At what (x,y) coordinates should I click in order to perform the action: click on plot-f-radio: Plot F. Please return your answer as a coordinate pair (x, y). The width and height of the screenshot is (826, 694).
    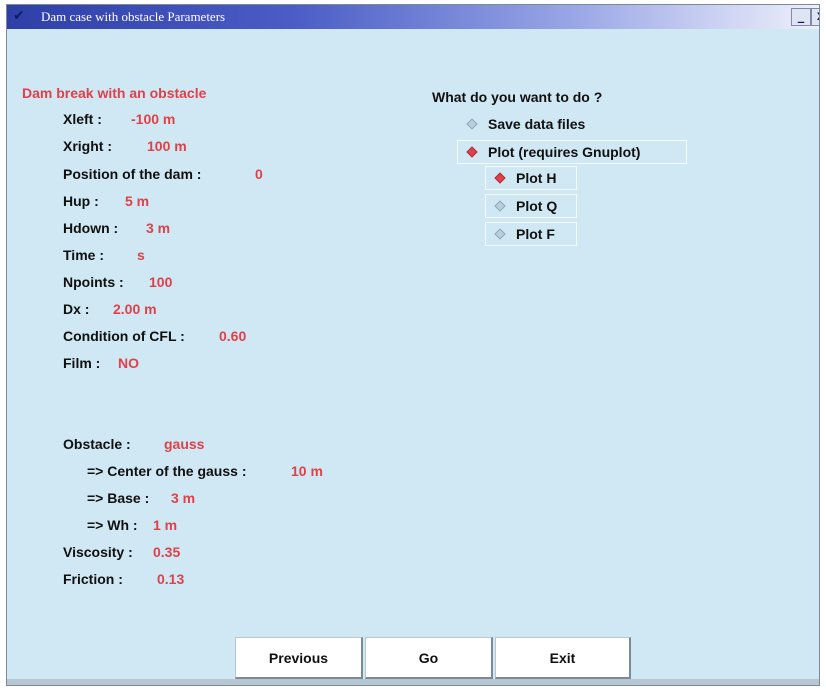
    Looking at the image, I should click on (531, 234).